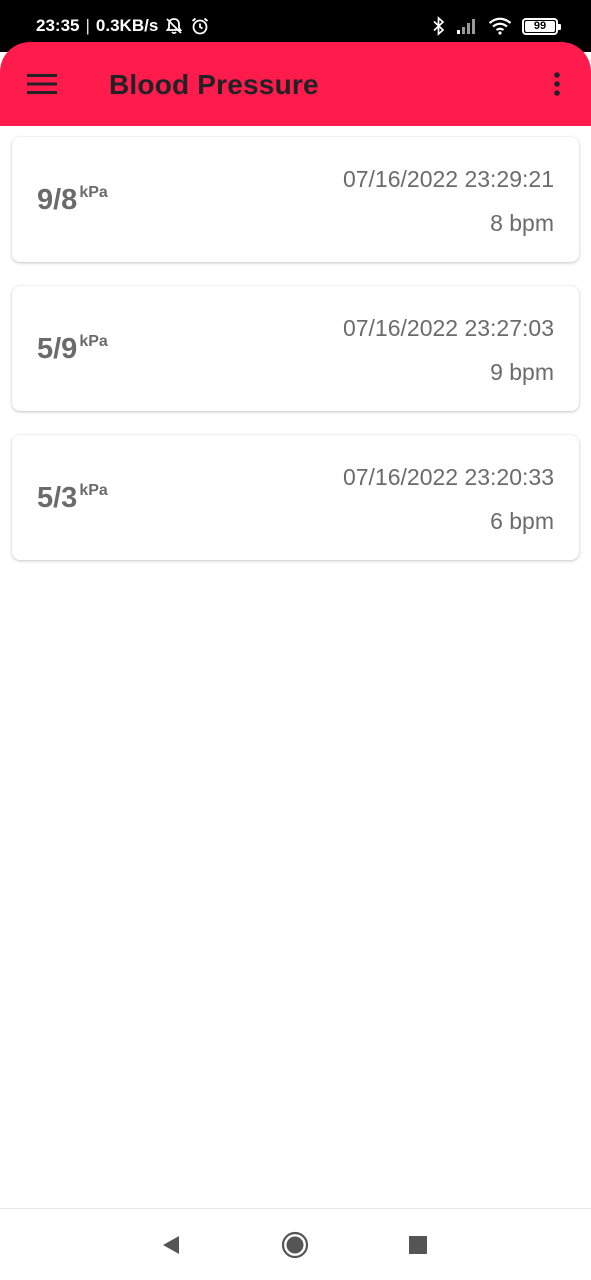 This screenshot has width=591, height=1280. What do you see at coordinates (522, 521) in the screenshot?
I see `heart-rate: 6 bpm` at bounding box center [522, 521].